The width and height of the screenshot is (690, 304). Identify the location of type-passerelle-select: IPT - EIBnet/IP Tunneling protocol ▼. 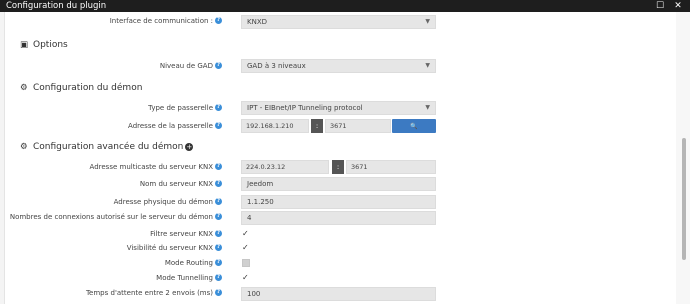
(338, 108).